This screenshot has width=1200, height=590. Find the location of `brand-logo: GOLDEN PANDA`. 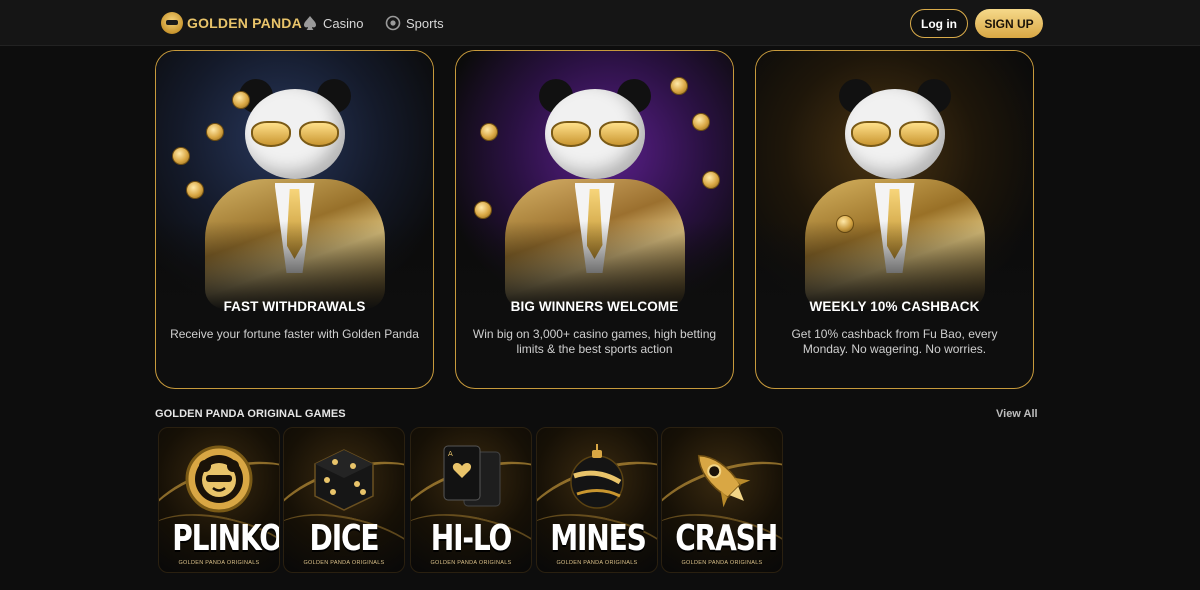

brand-logo: GOLDEN PANDA is located at coordinates (231, 23).